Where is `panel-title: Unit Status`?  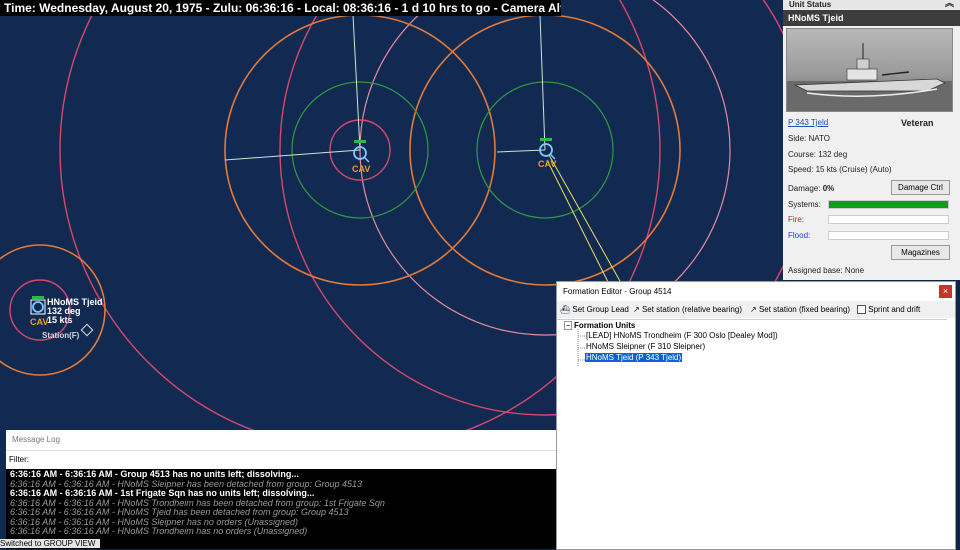 panel-title: Unit Status is located at coordinates (810, 4).